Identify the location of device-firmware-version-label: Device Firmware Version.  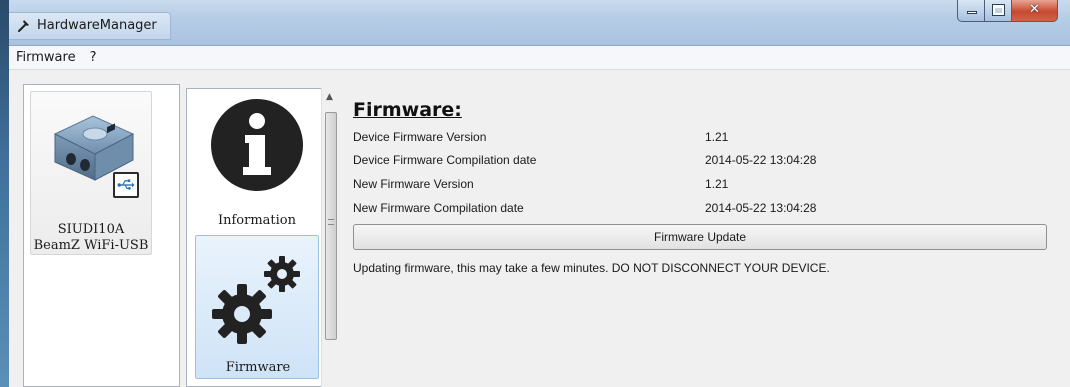
(420, 137).